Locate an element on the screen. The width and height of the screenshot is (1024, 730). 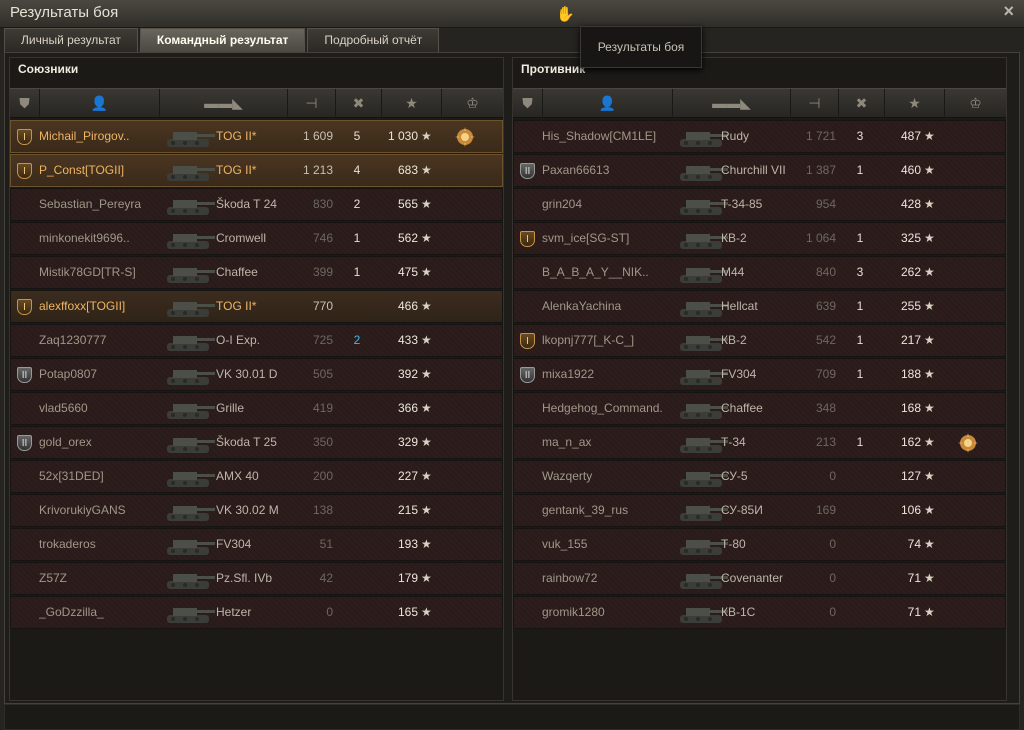
table-row: Wazqerty СУ-5 0 127 ★ is located at coordinates (759, 476).